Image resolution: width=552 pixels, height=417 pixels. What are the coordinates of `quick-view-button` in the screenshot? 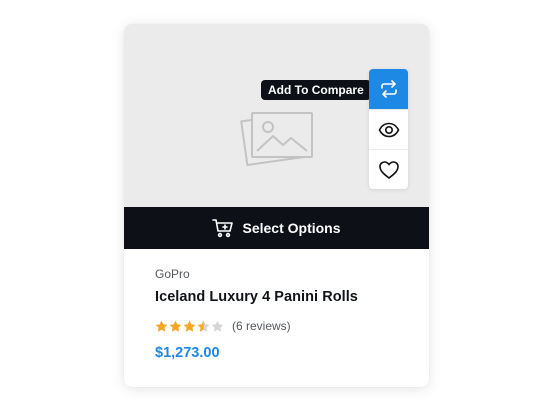 It's located at (388, 129).